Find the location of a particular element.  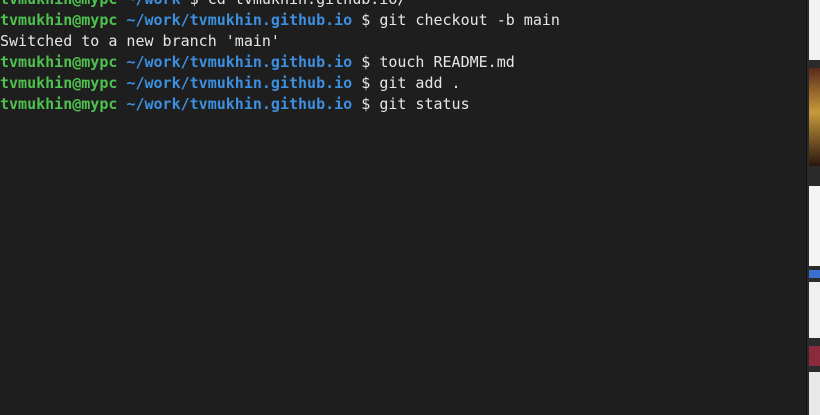

command-text: cd tvmukhin.github.io/ is located at coordinates (307, 4).